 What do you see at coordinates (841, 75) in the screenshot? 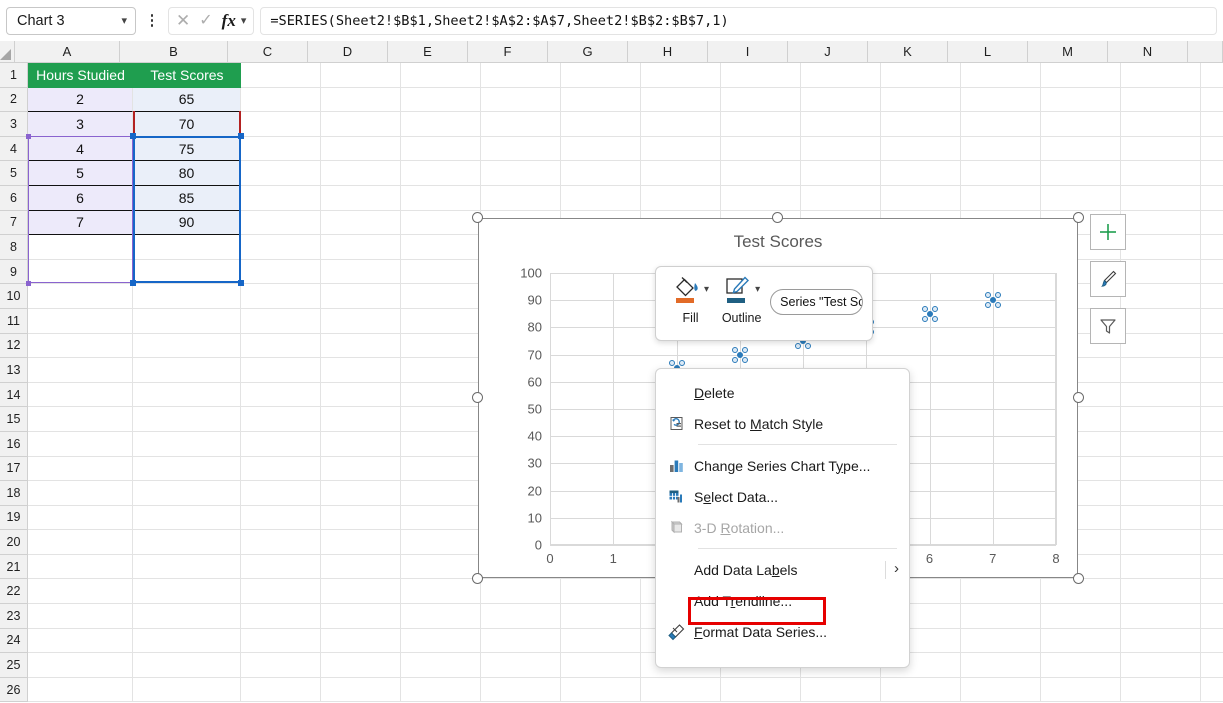
I see `cell-J1` at bounding box center [841, 75].